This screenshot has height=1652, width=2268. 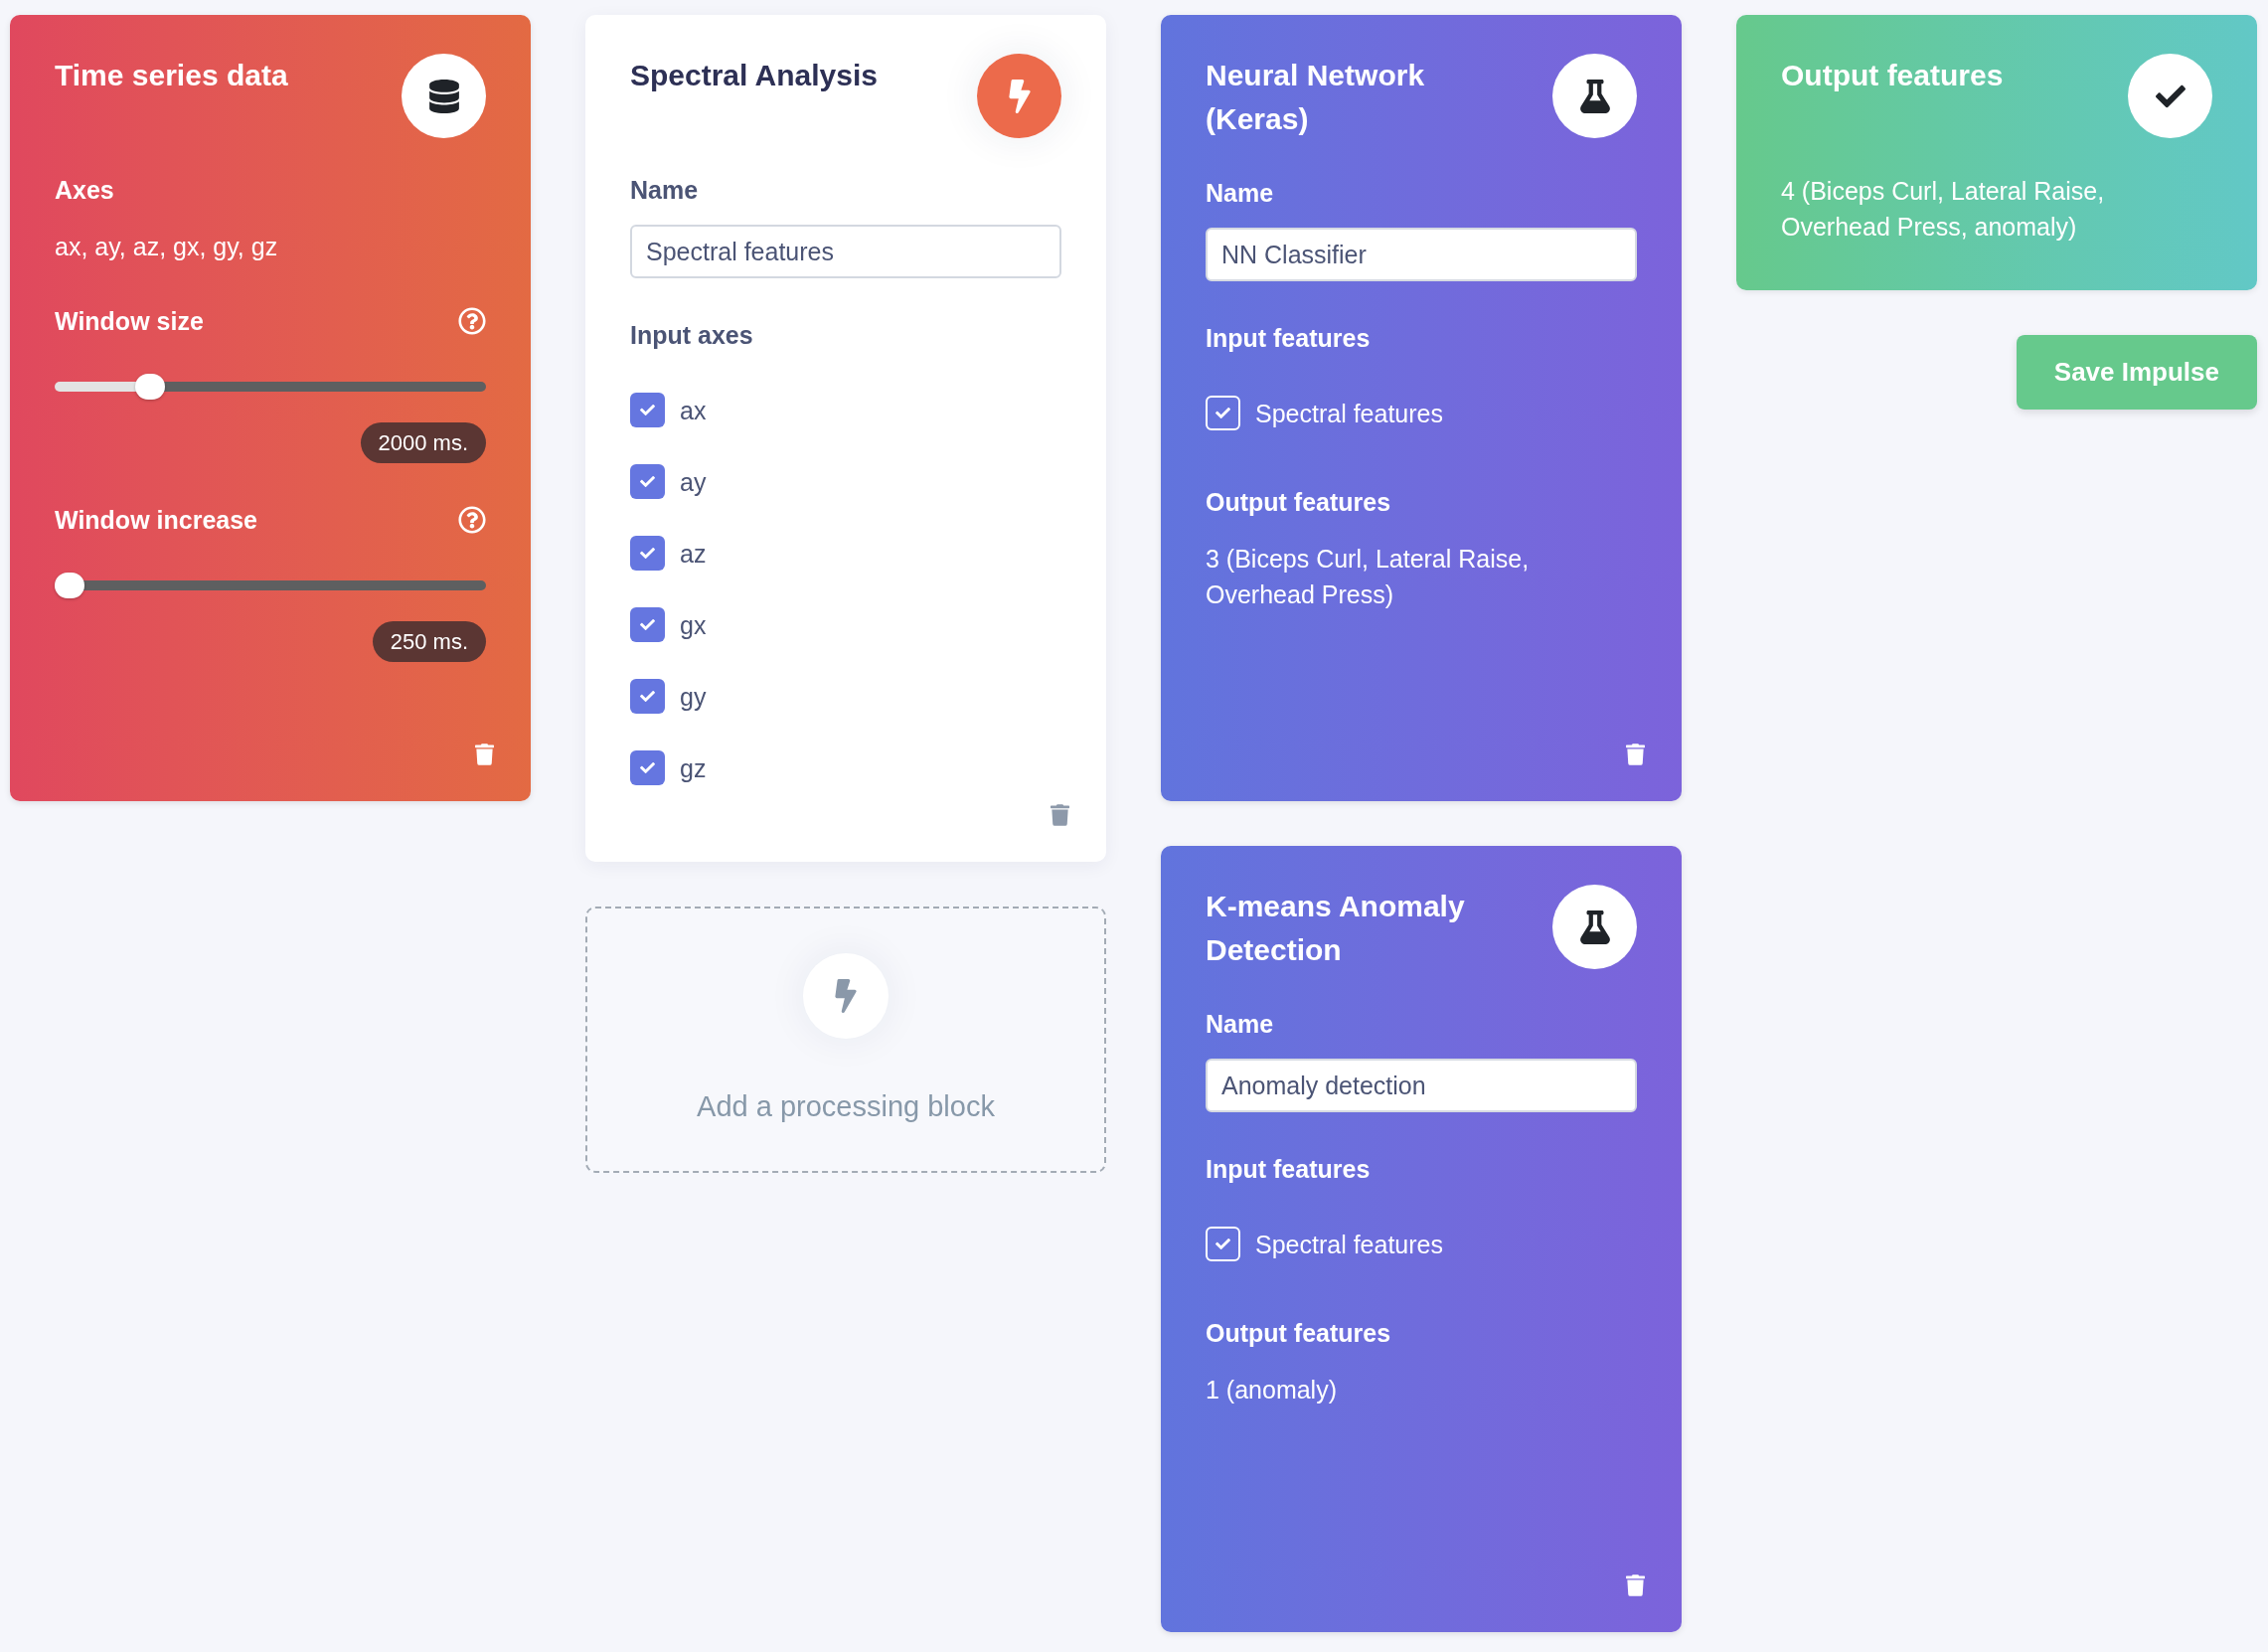 I want to click on card-title: Time series data, so click(x=172, y=75).